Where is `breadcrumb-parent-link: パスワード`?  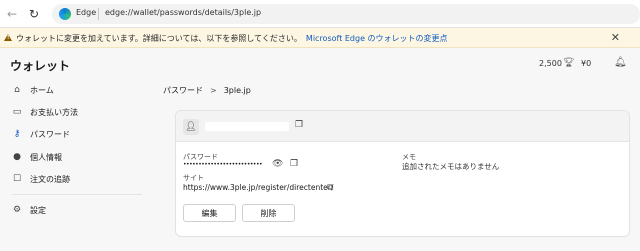 breadcrumb-parent-link: パスワード is located at coordinates (183, 90).